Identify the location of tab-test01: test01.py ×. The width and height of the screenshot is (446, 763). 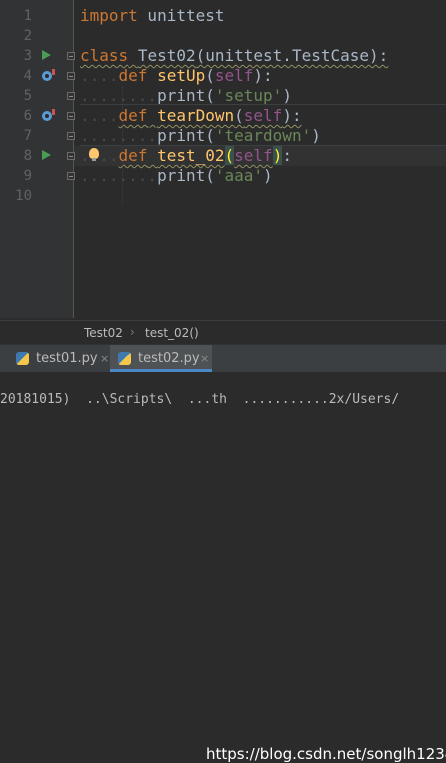
(58, 358).